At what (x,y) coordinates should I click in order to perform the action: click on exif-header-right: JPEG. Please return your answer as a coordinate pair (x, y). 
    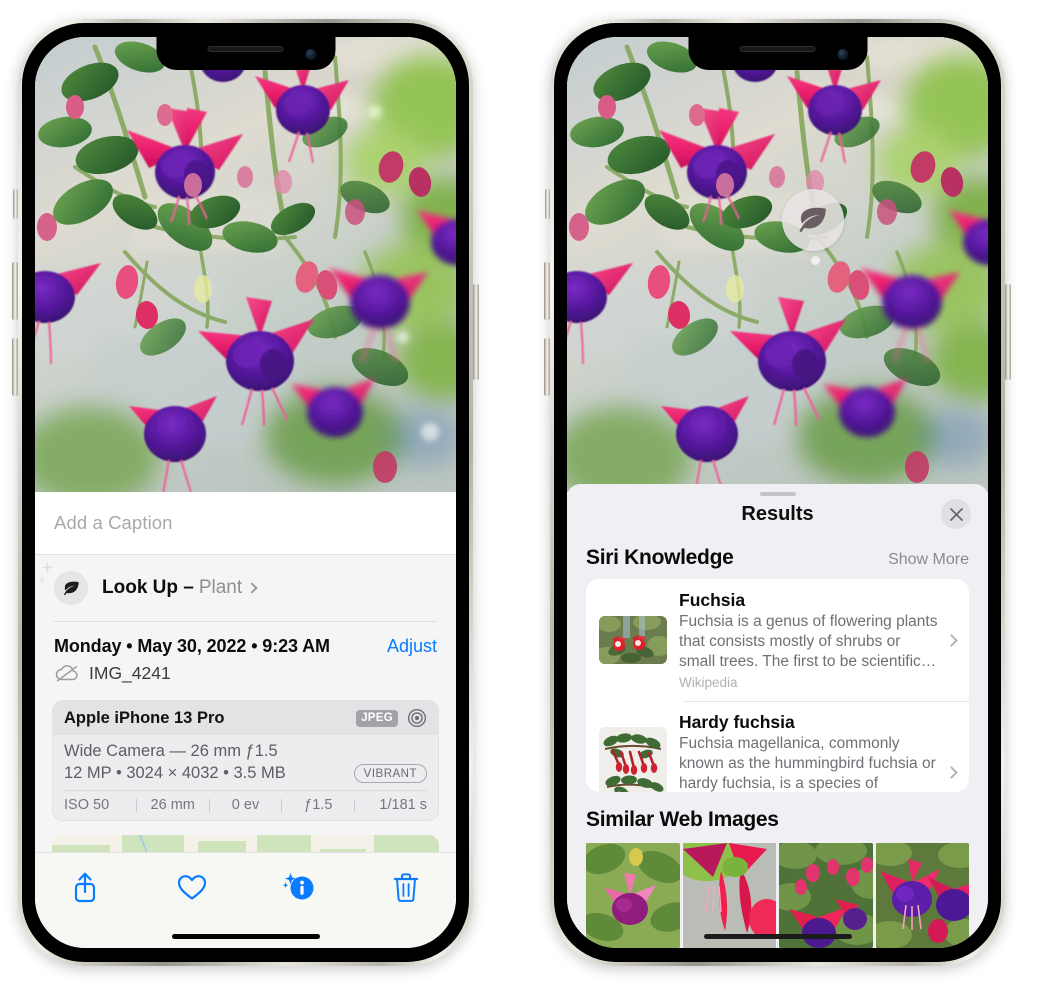
    Looking at the image, I should click on (391, 718).